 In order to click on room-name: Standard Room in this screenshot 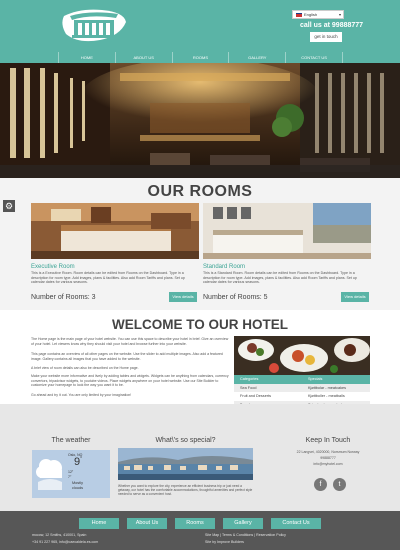, I will do `click(224, 267)`.